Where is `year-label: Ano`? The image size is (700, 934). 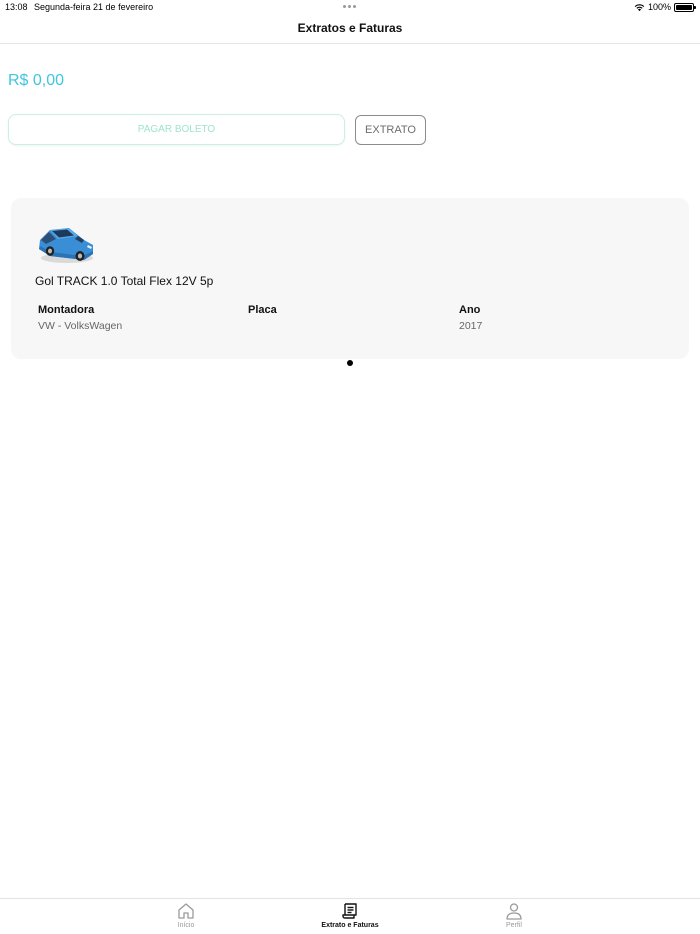
year-label: Ano is located at coordinates (470, 310).